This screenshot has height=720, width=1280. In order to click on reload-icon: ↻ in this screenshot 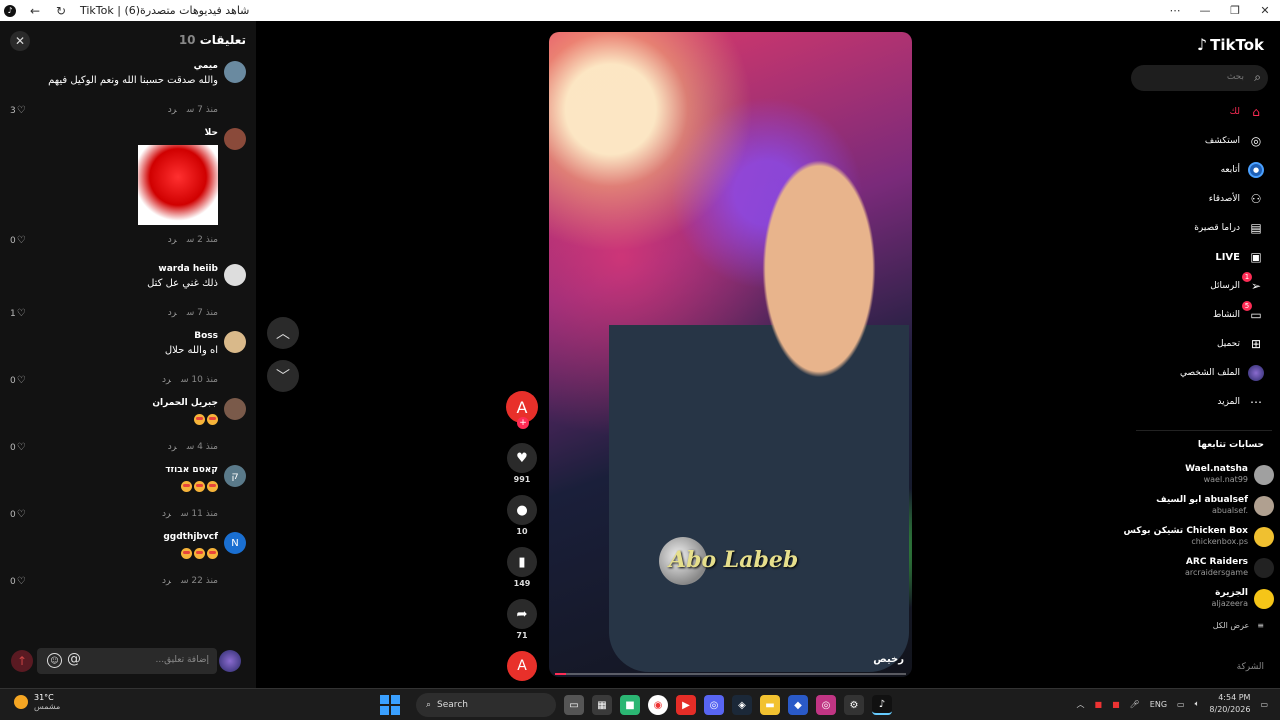, I will do `click(61, 11)`.